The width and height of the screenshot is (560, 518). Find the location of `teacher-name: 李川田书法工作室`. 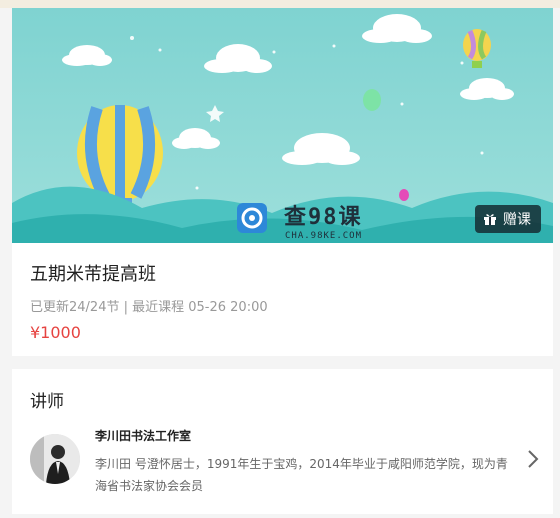

teacher-name: 李川田书法工作室 is located at coordinates (143, 436).